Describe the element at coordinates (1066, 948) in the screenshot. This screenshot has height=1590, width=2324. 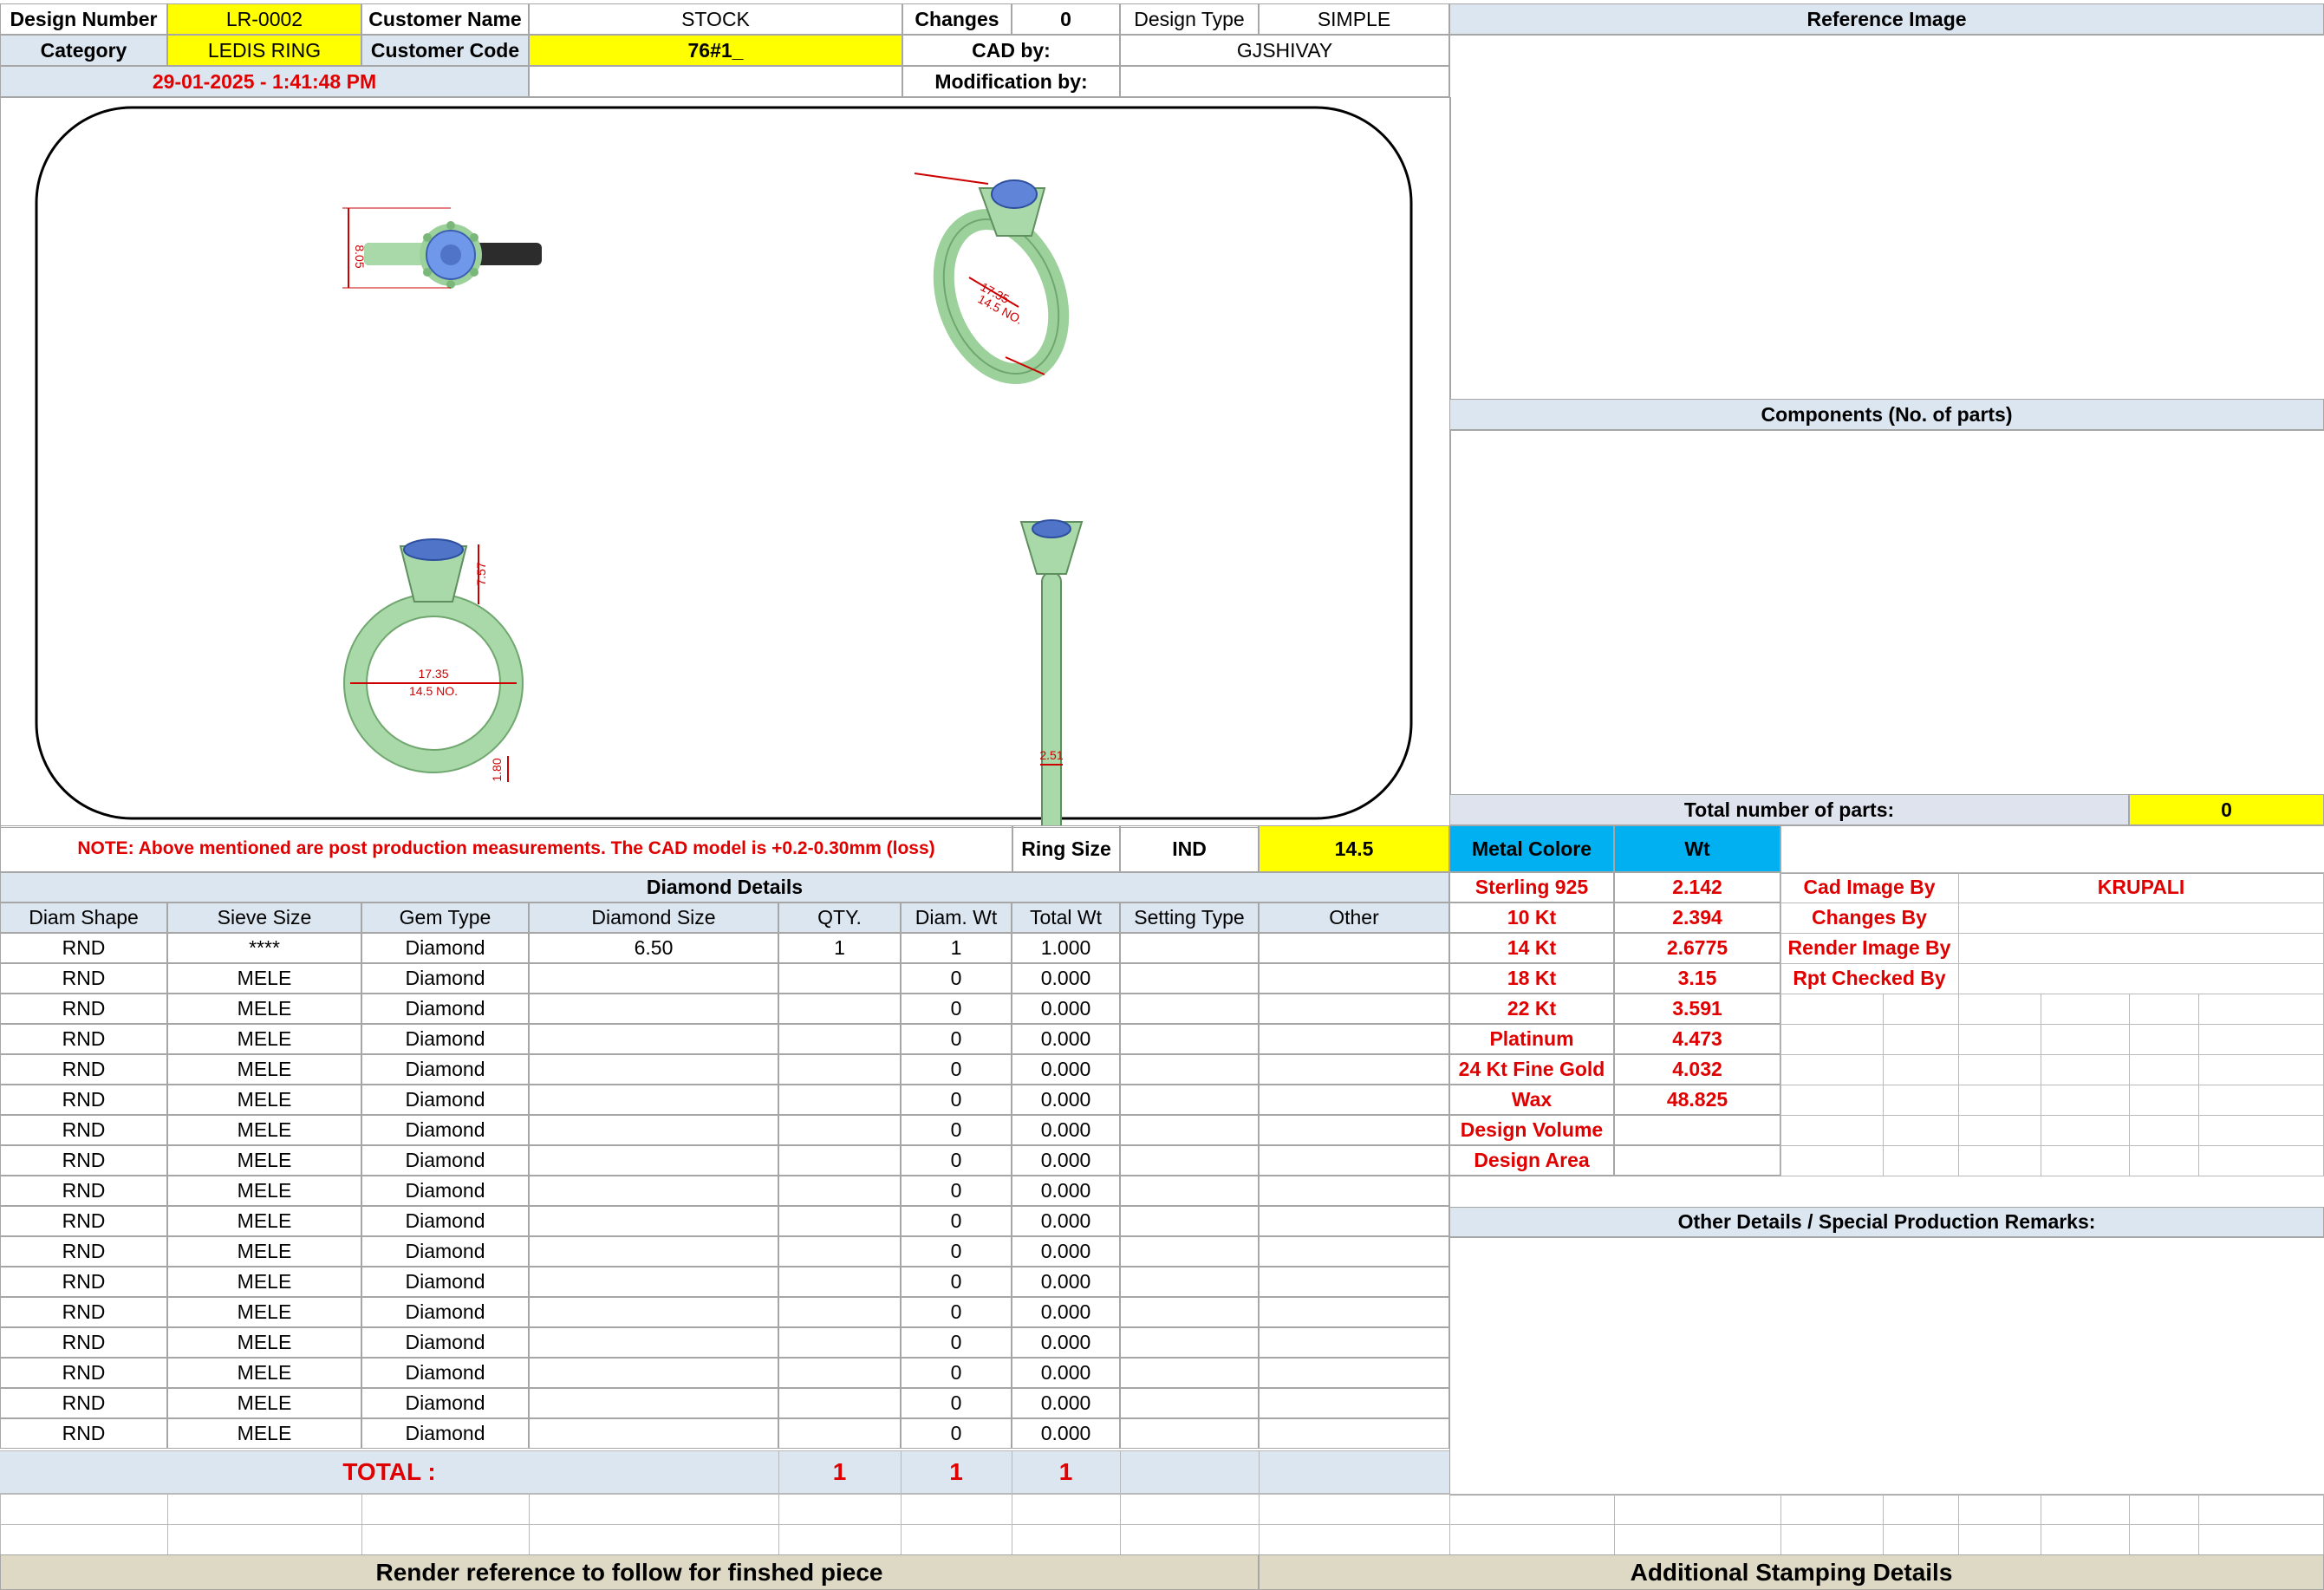
I see `diamond-cell-total-wt: 1.000` at that location.